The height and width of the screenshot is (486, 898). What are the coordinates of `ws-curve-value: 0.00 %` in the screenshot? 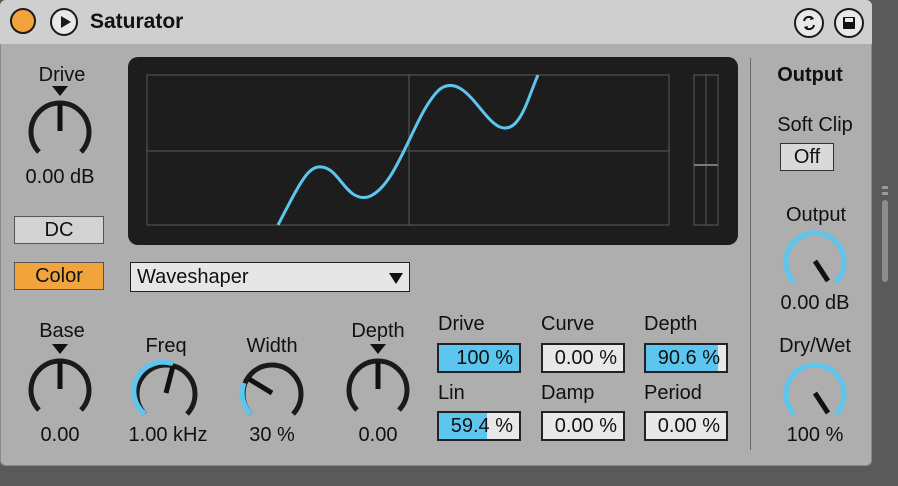 It's located at (585, 358).